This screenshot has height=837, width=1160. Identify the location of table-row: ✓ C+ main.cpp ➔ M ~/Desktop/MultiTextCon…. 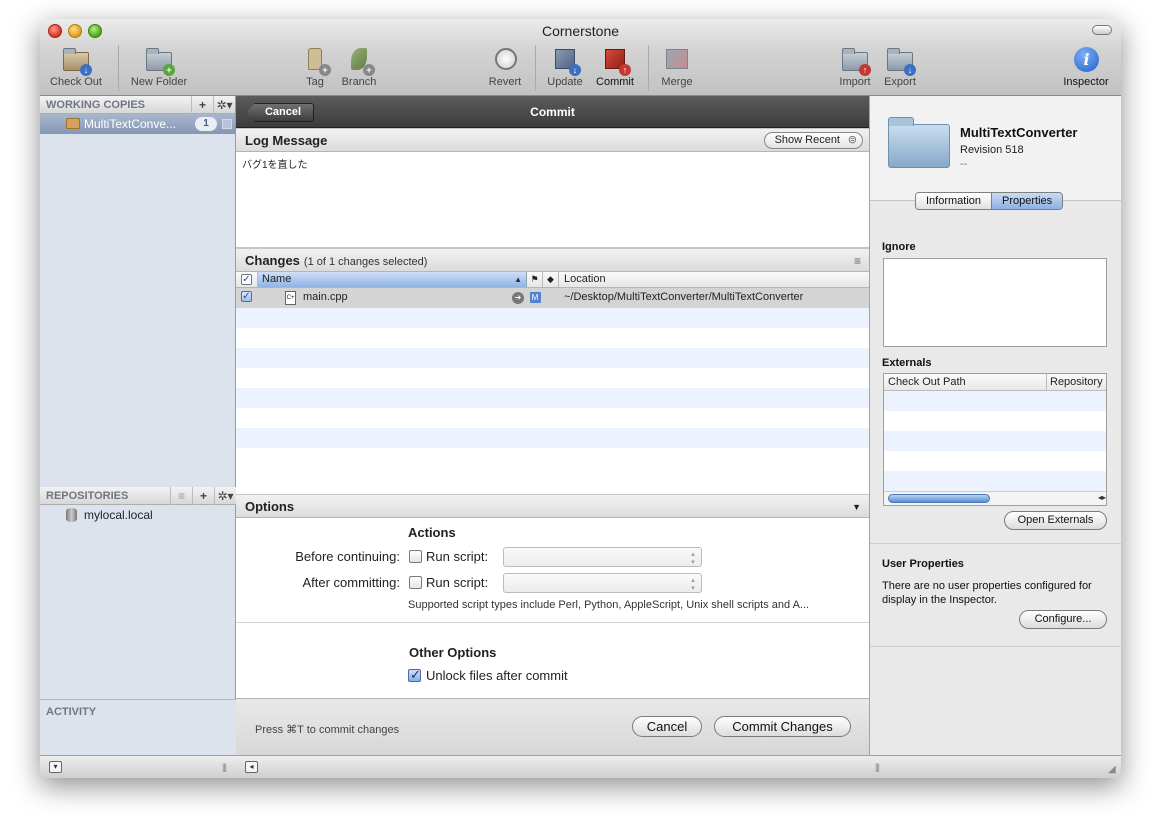
(552, 298).